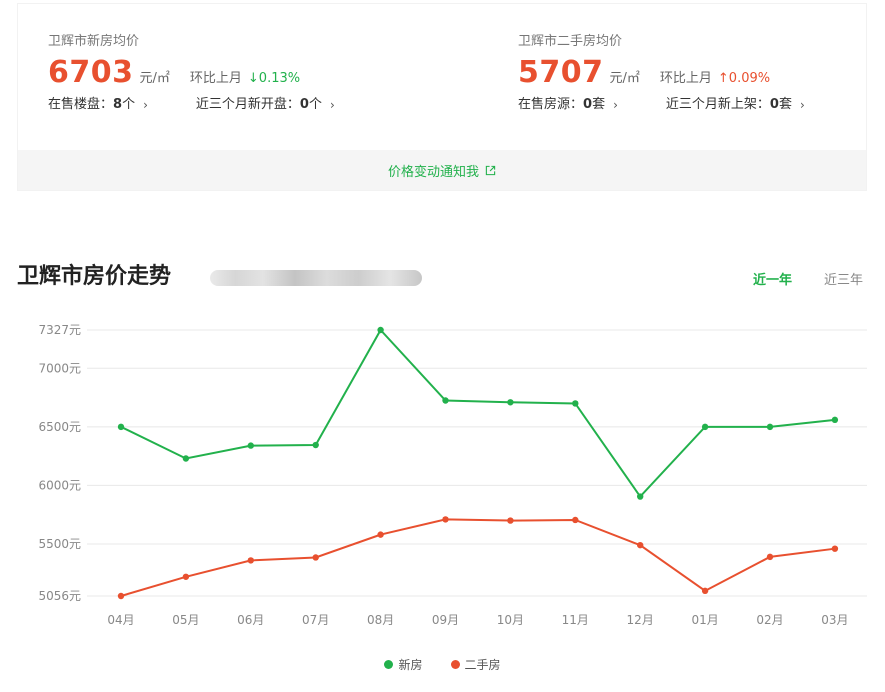 This screenshot has height=692, width=885. Describe the element at coordinates (445, 620) in the screenshot. I see `x-tick-label: 09月` at that location.